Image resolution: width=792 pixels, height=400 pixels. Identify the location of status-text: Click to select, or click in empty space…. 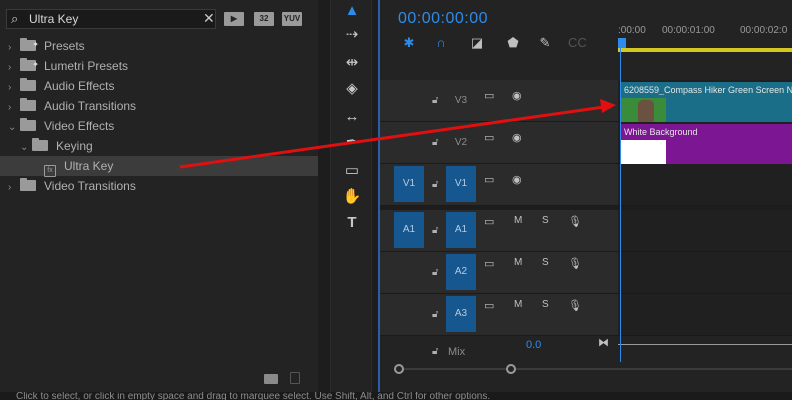
(253, 396).